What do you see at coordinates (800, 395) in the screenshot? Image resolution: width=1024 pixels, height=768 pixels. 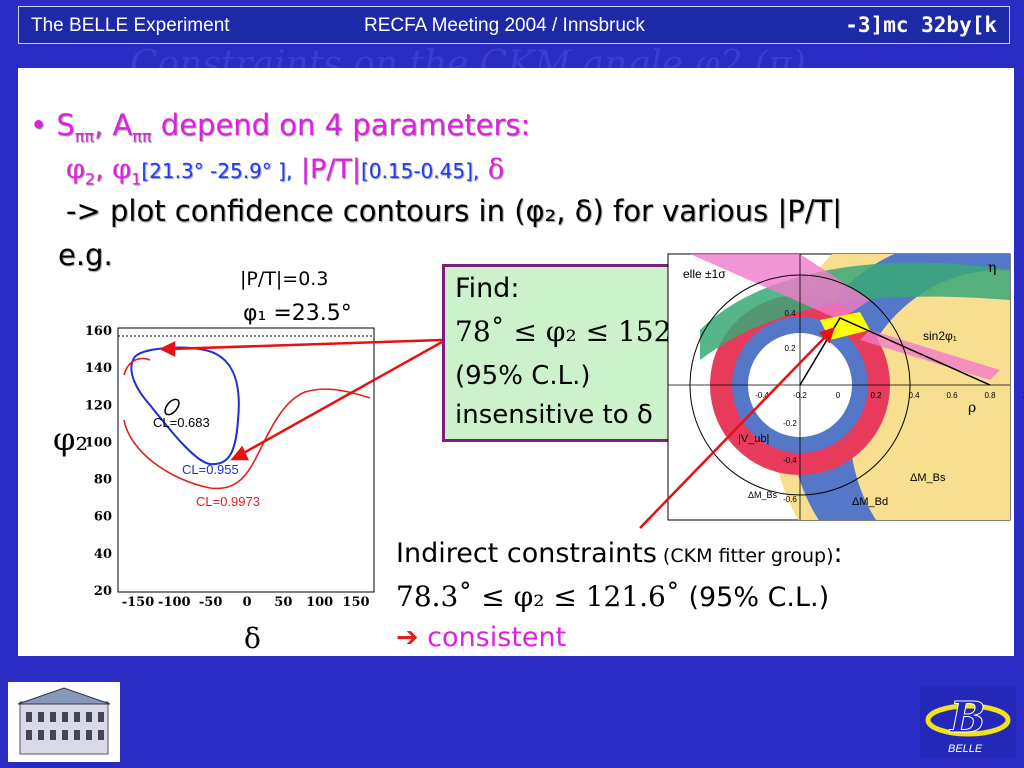 I see `ckm-x-tick: -0.2` at bounding box center [800, 395].